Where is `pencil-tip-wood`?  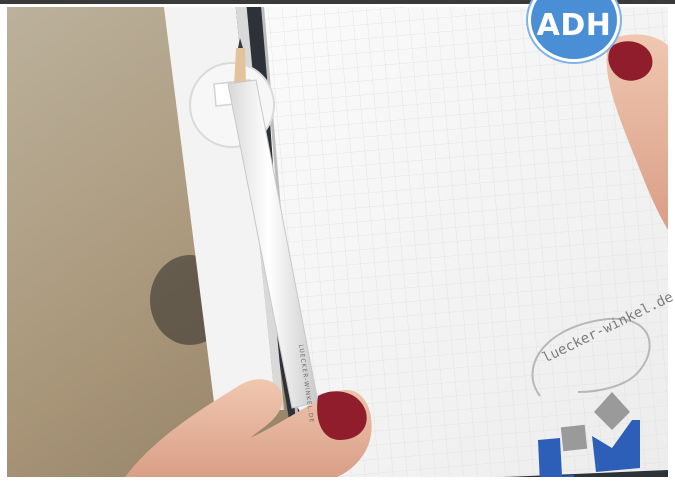 pencil-tip-wood is located at coordinates (240, 67).